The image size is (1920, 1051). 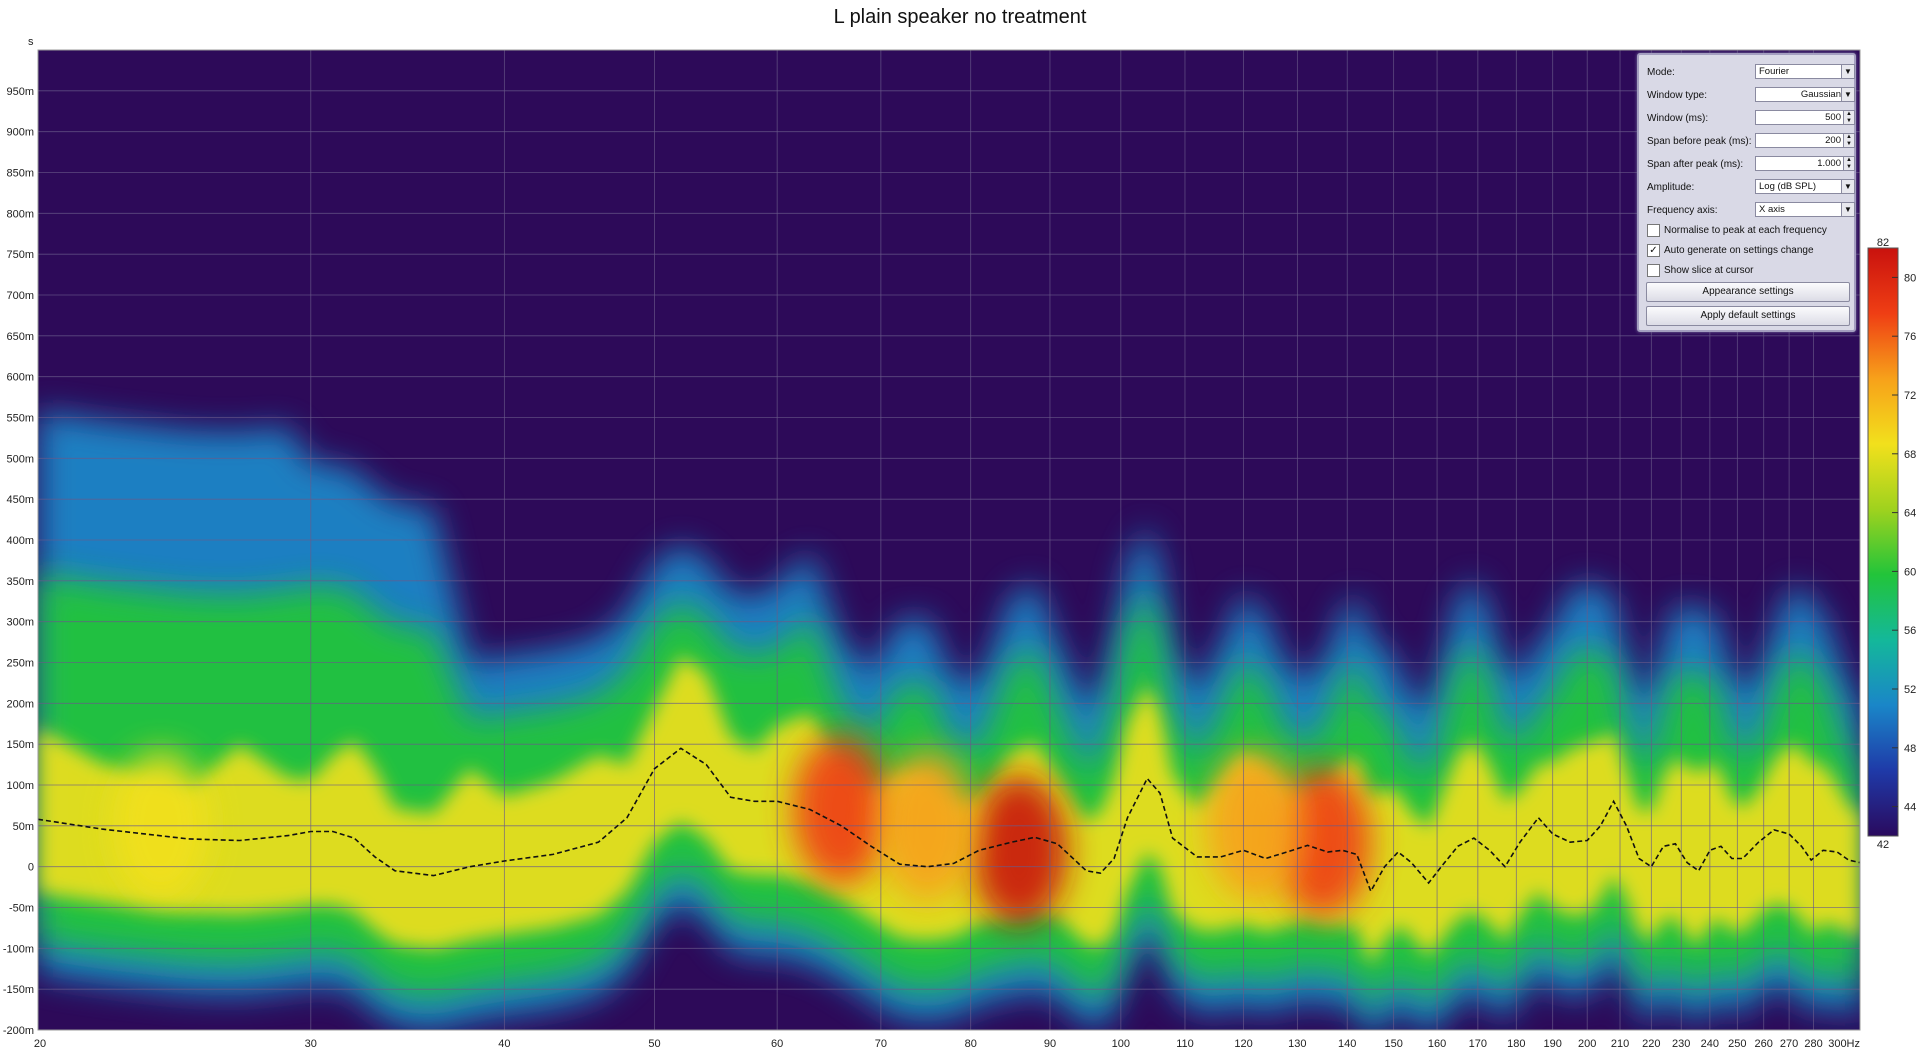 I want to click on x-tick-label: 280, so click(x=1813, y=1044).